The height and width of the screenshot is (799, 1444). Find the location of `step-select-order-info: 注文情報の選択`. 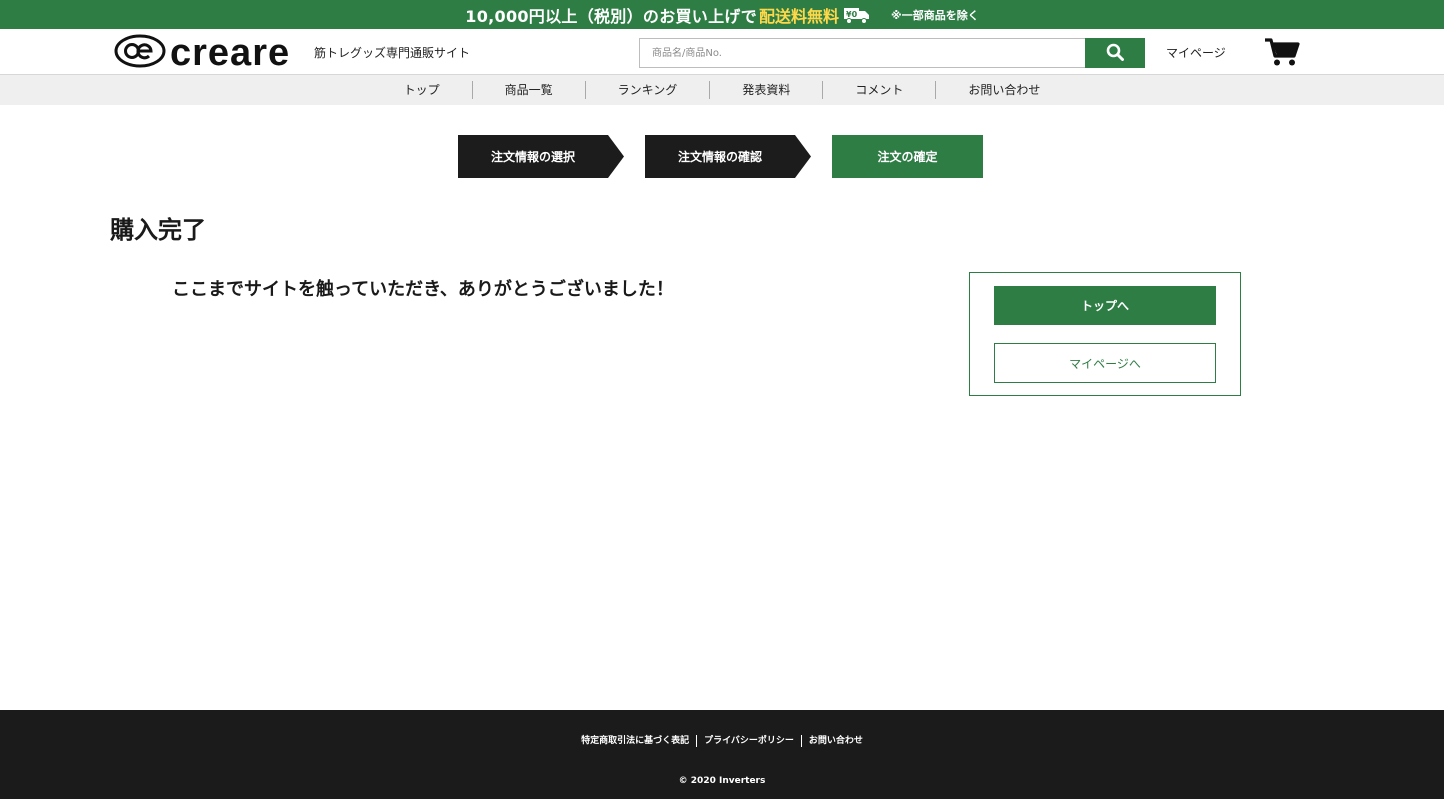

step-select-order-info: 注文情報の選択 is located at coordinates (541, 156).